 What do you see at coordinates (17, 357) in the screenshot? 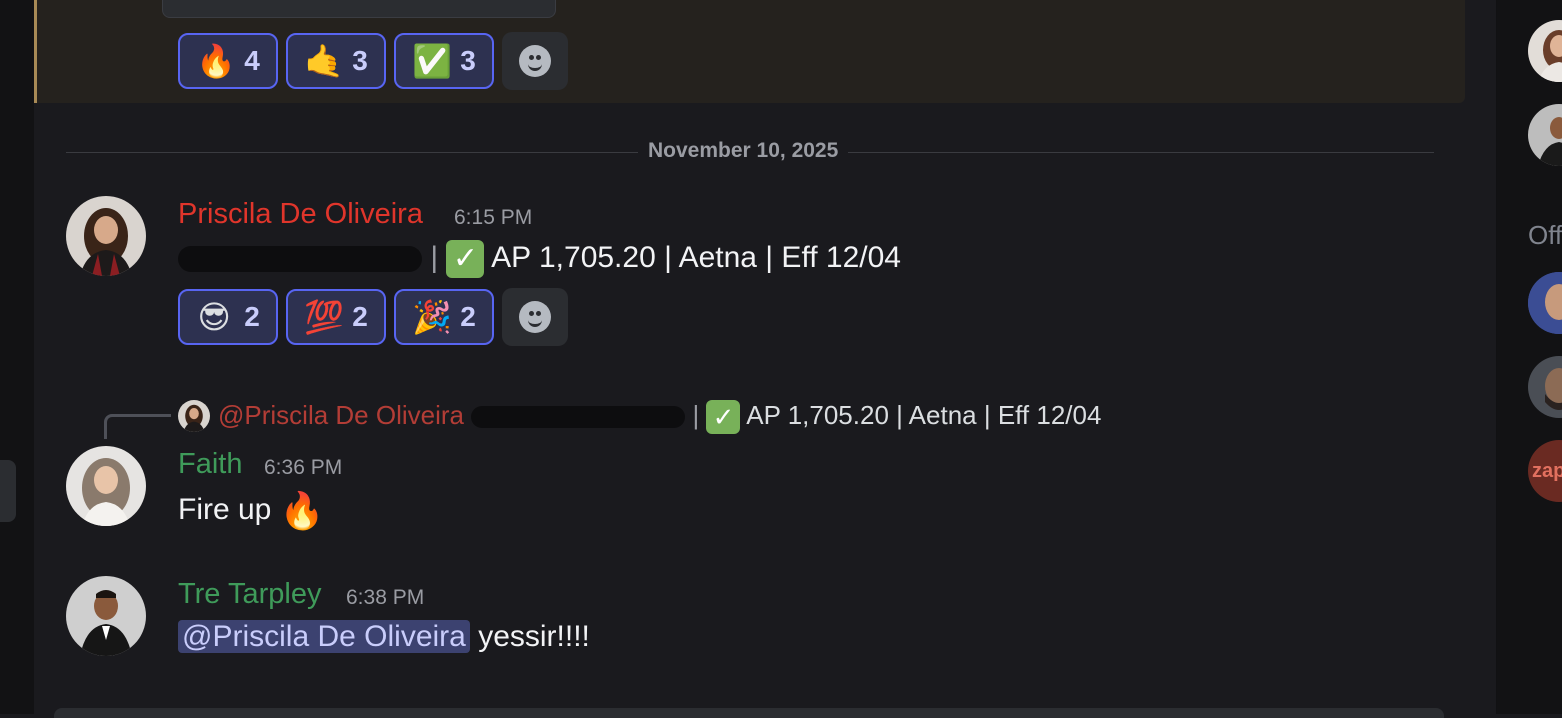
I see `server-sidebar-edge` at bounding box center [17, 357].